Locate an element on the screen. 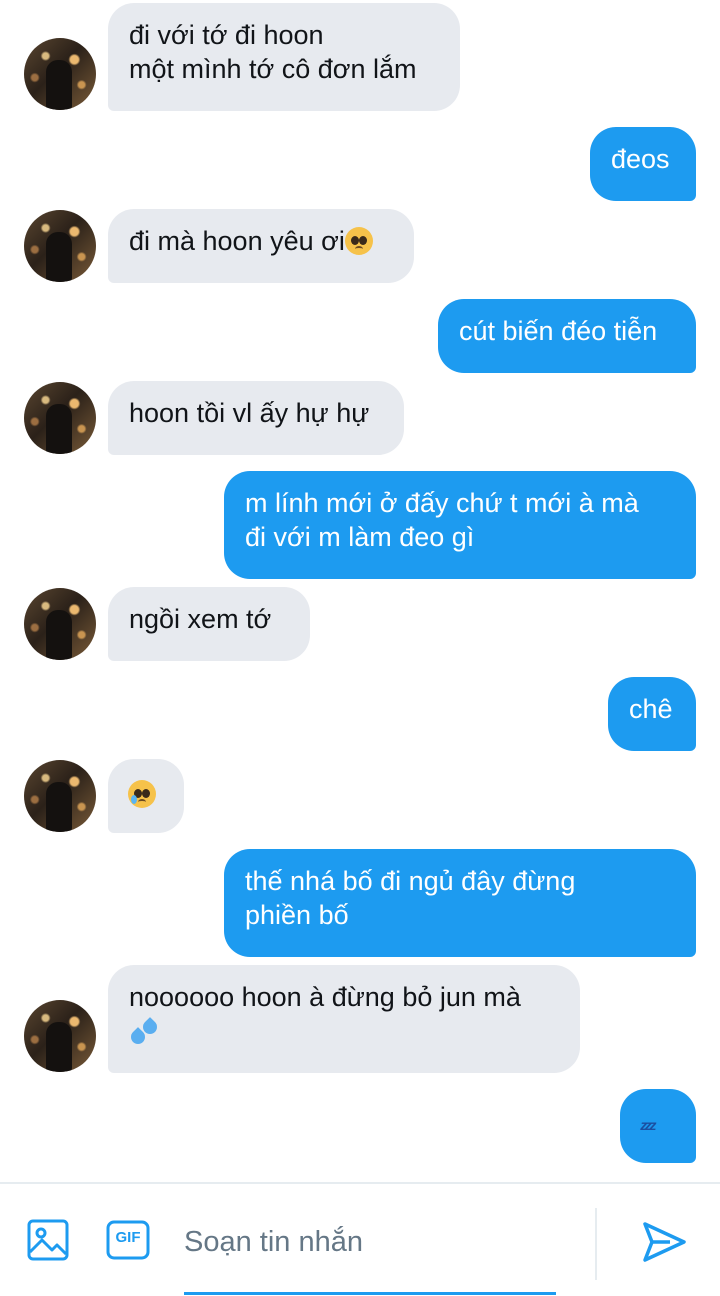  message-text: phiền bố is located at coordinates (297, 915).